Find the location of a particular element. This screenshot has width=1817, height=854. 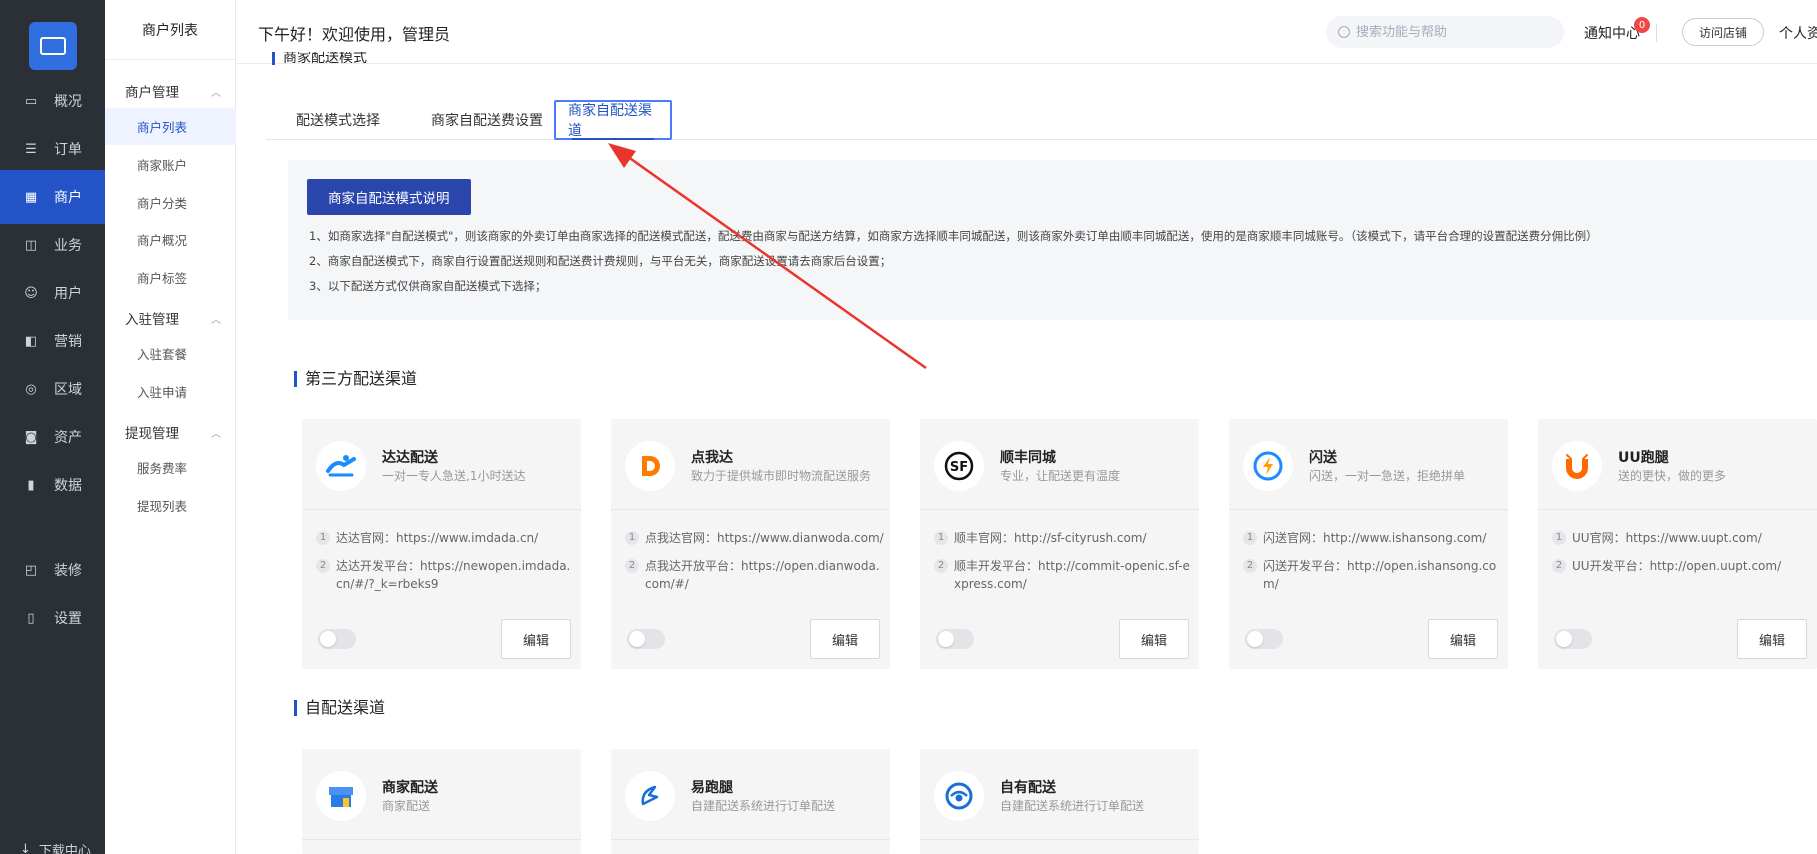

tab-delivery-mode: 配送模式选择 is located at coordinates (338, 120).